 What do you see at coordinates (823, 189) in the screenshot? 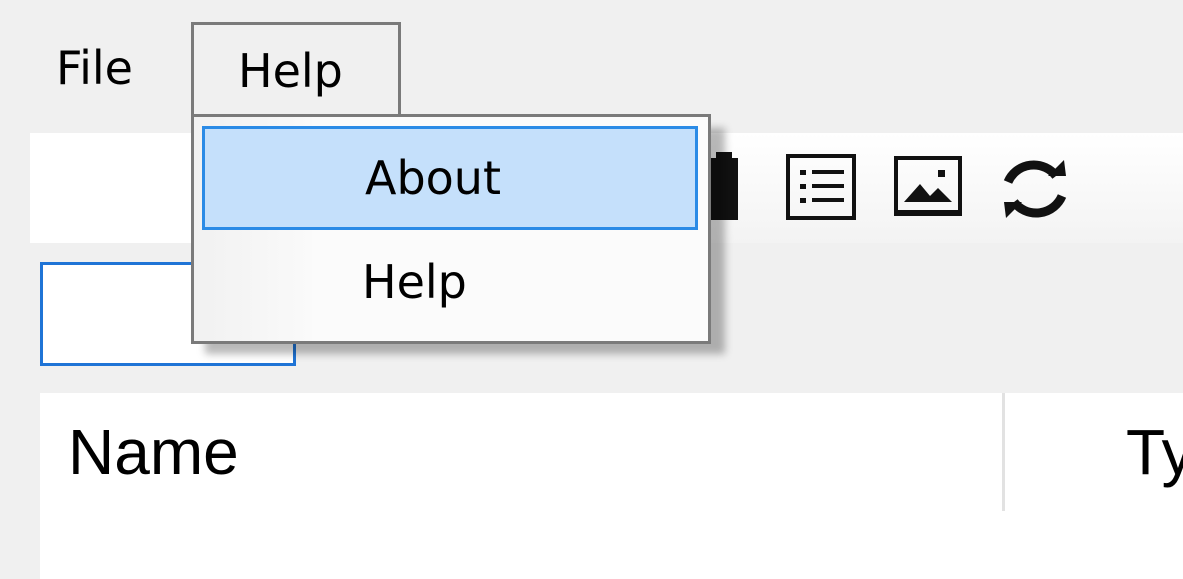
I see `list-details-icon` at bounding box center [823, 189].